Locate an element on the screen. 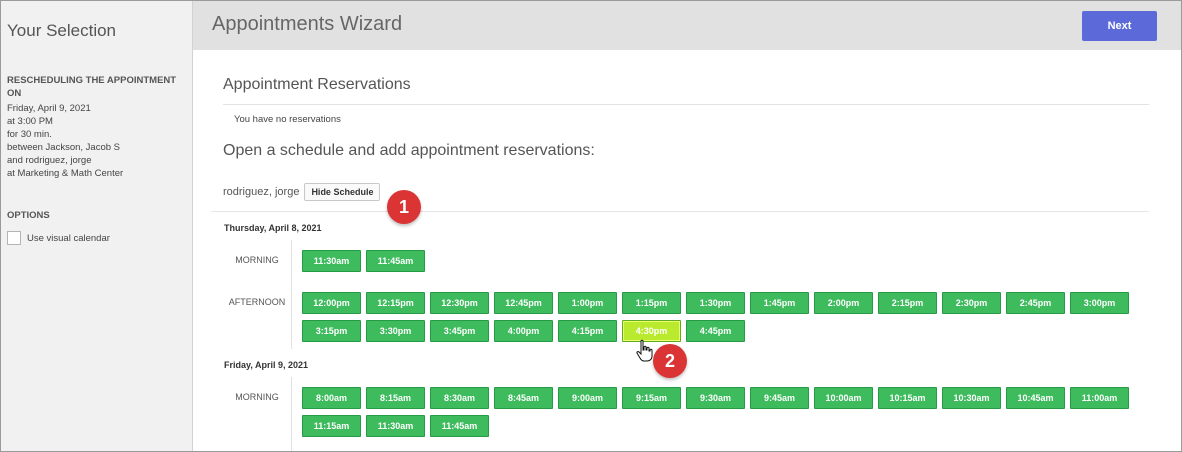  detail-between: between Jackson, Jacob S is located at coordinates (64, 147).